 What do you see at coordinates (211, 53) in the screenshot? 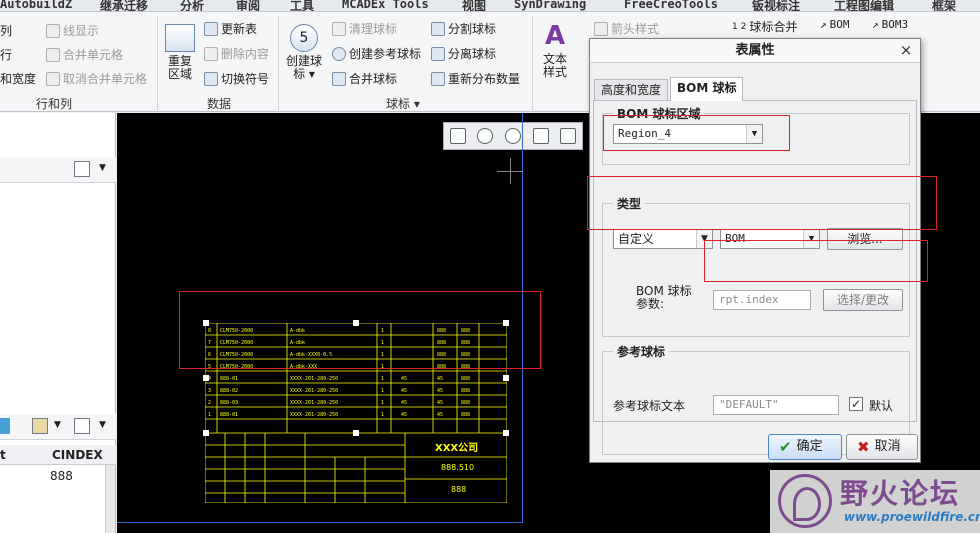
I see `eraser-icon` at bounding box center [211, 53].